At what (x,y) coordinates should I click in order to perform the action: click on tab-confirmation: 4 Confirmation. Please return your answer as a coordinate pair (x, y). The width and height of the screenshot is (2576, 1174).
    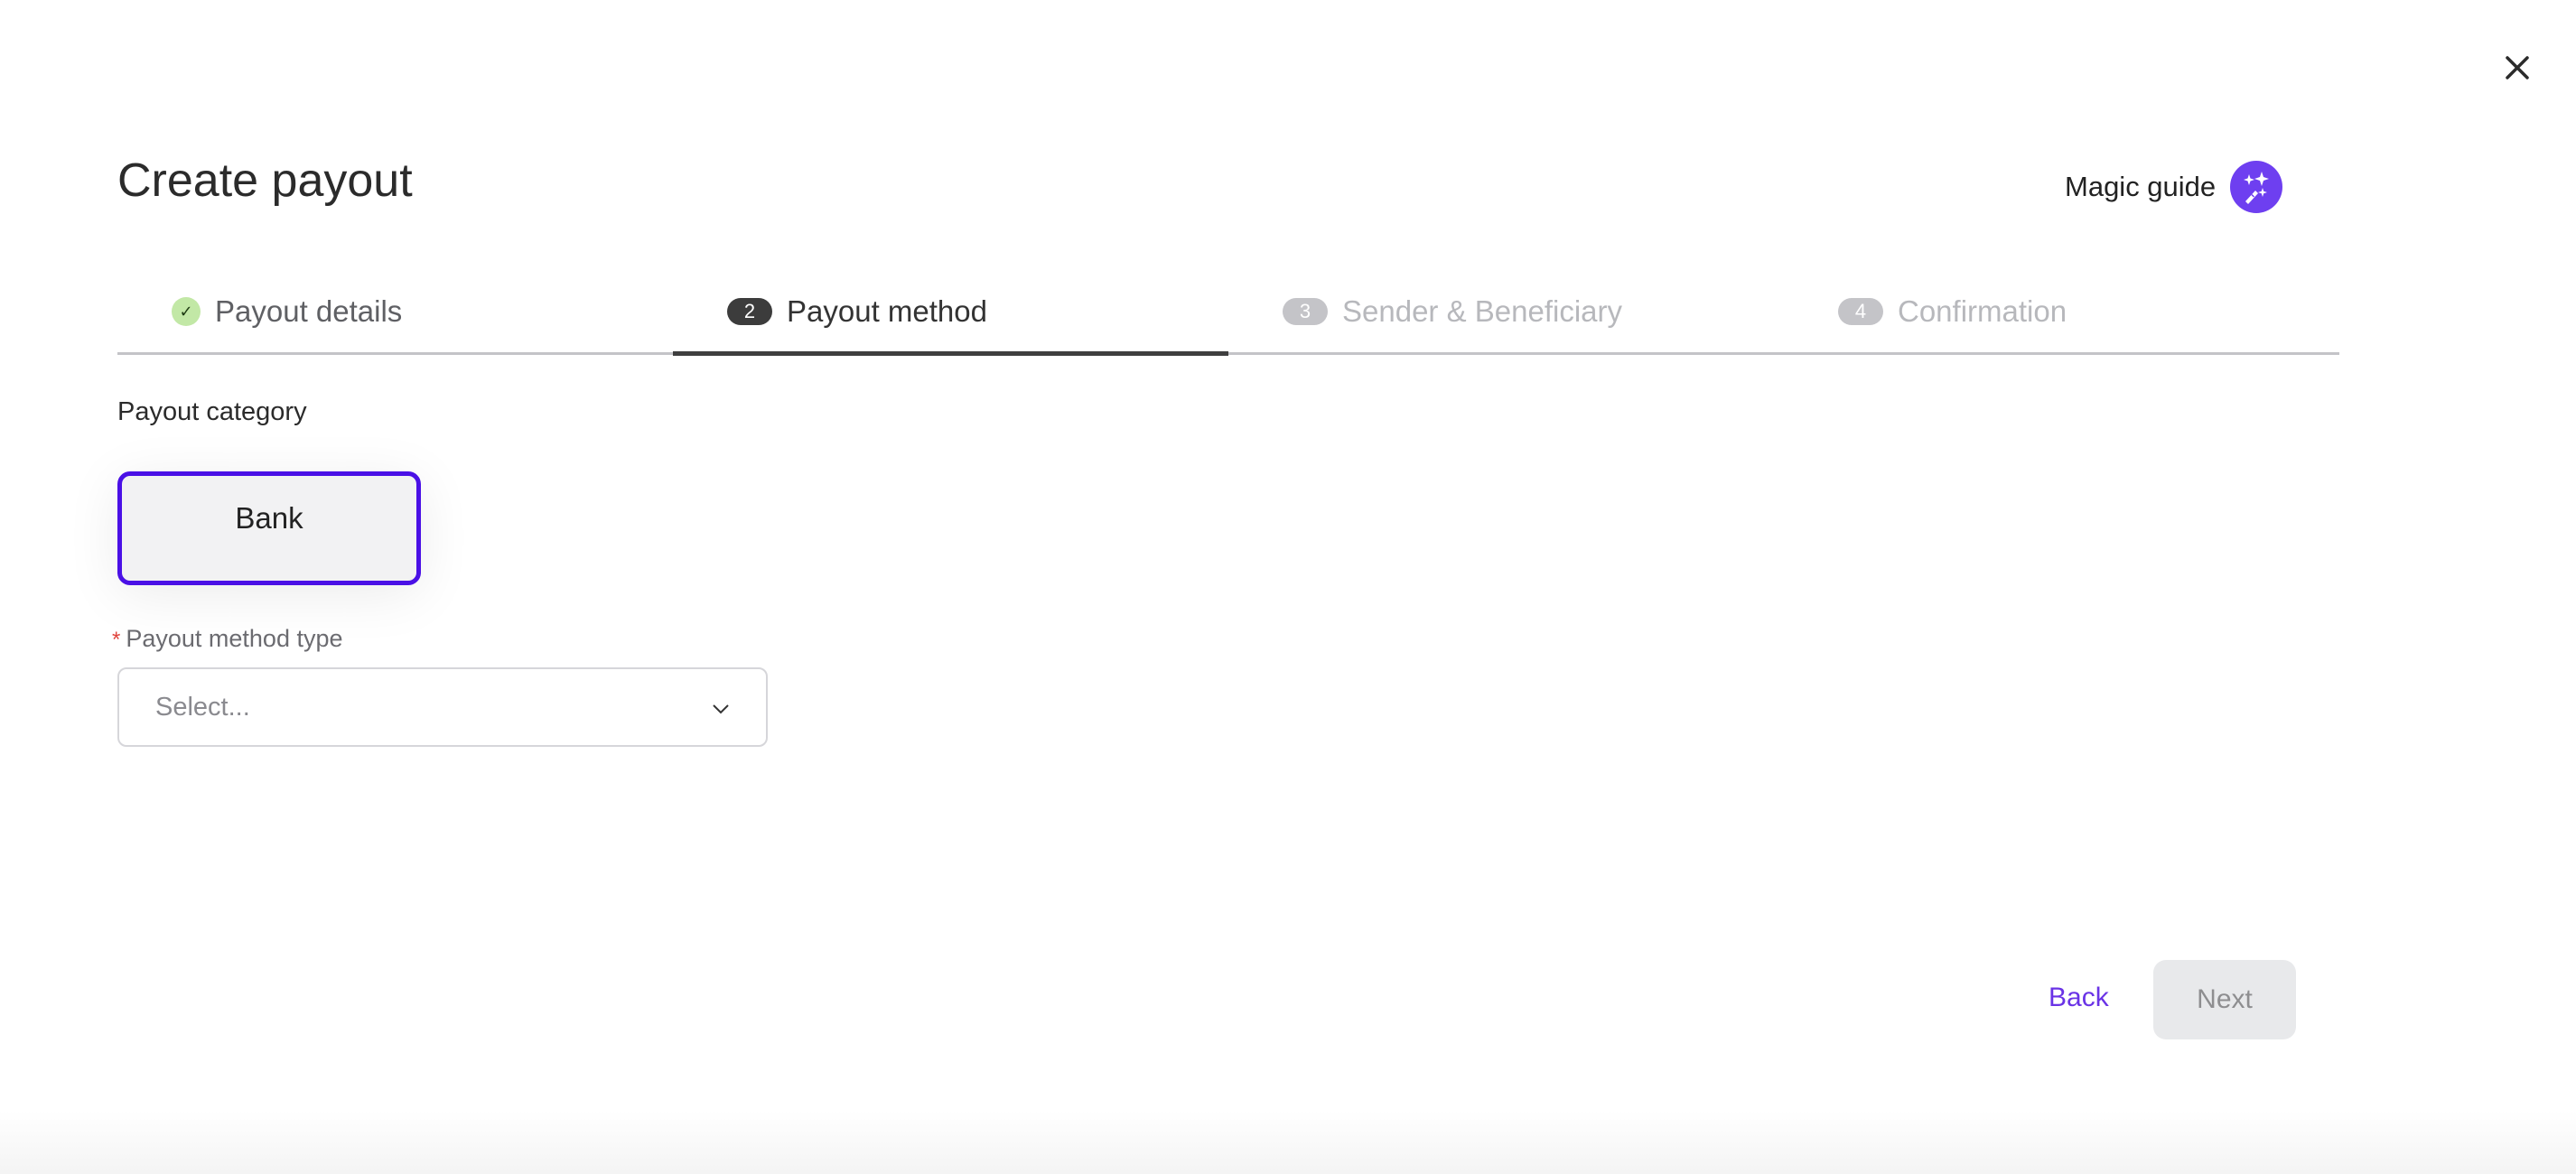
    Looking at the image, I should click on (2061, 311).